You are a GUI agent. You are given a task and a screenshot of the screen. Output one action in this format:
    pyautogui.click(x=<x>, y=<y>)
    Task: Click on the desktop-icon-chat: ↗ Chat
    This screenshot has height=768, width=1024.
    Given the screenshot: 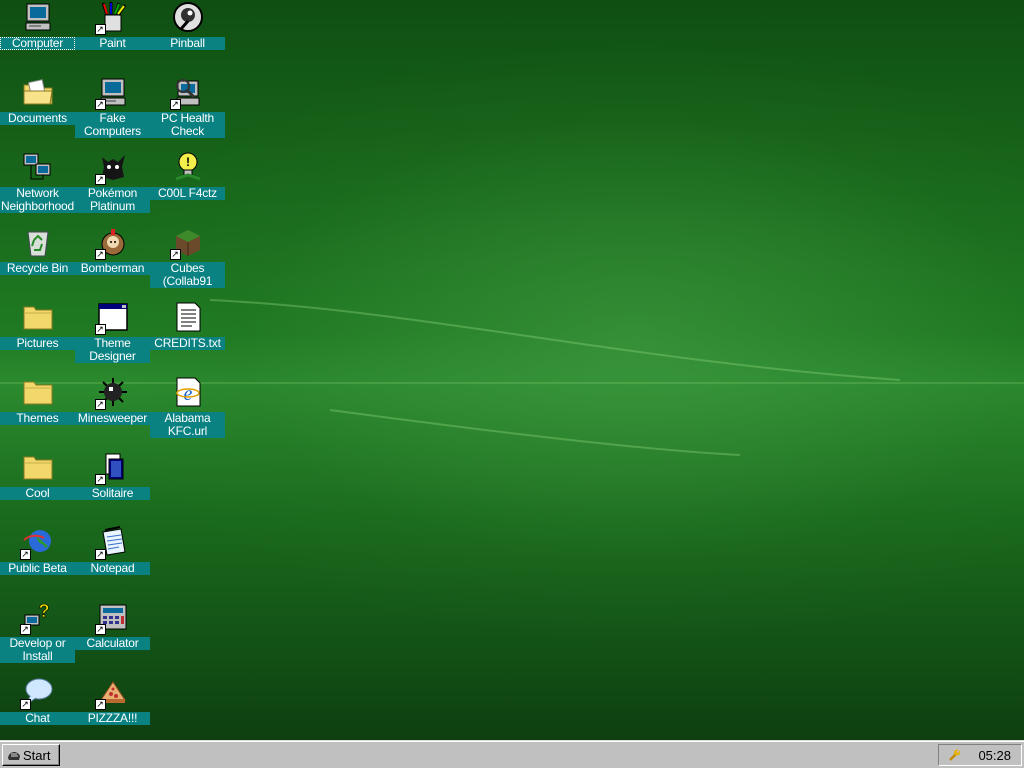 What is the action you would take?
    pyautogui.click(x=37, y=707)
    